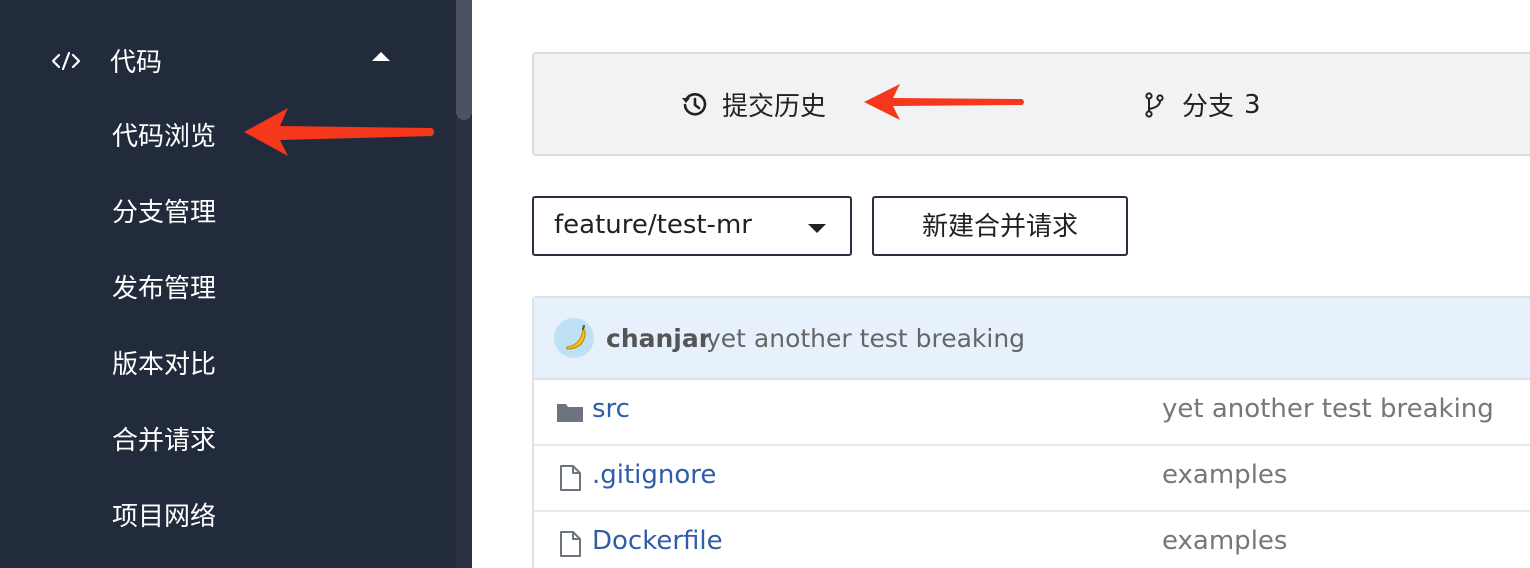 The width and height of the screenshot is (1530, 568). What do you see at coordinates (658, 338) in the screenshot?
I see `commit-author: chanjar` at bounding box center [658, 338].